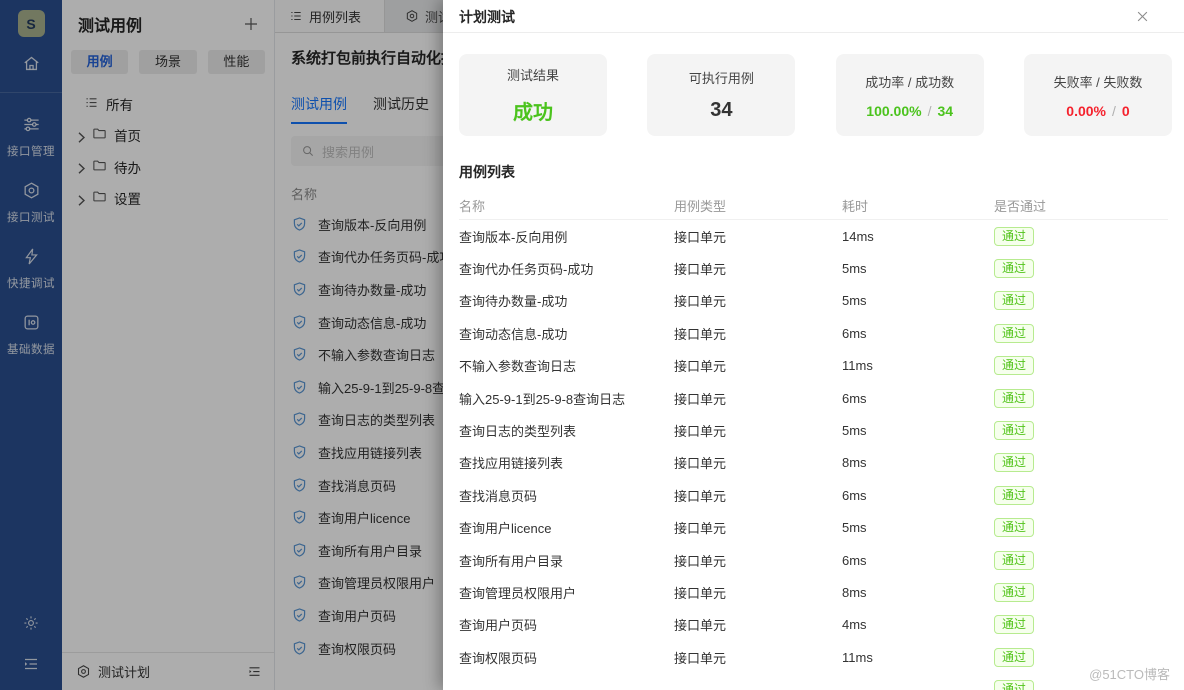 This screenshot has height=690, width=1184. I want to click on card-success-rate: 成功率 / 成功数 100.00% / 34, so click(909, 95).